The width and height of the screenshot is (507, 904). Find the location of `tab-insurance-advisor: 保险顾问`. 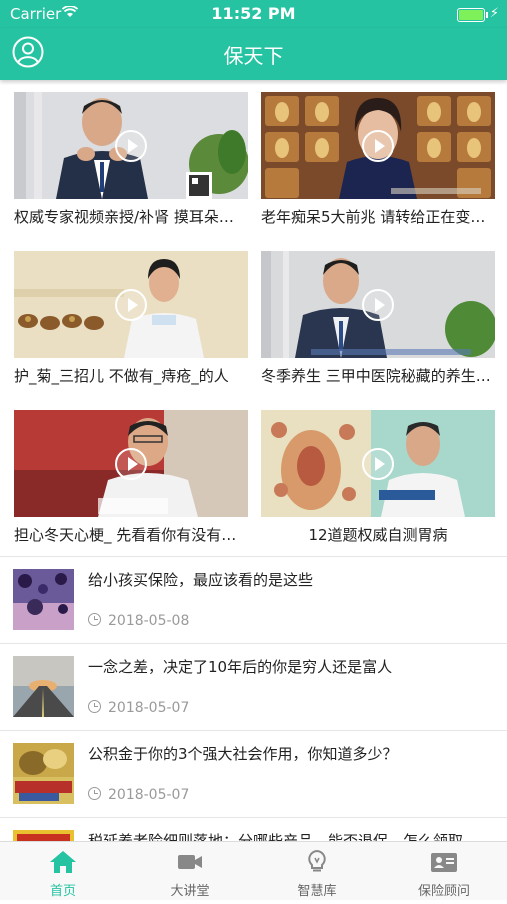

tab-insurance-advisor: 保险顾问 is located at coordinates (444, 871).